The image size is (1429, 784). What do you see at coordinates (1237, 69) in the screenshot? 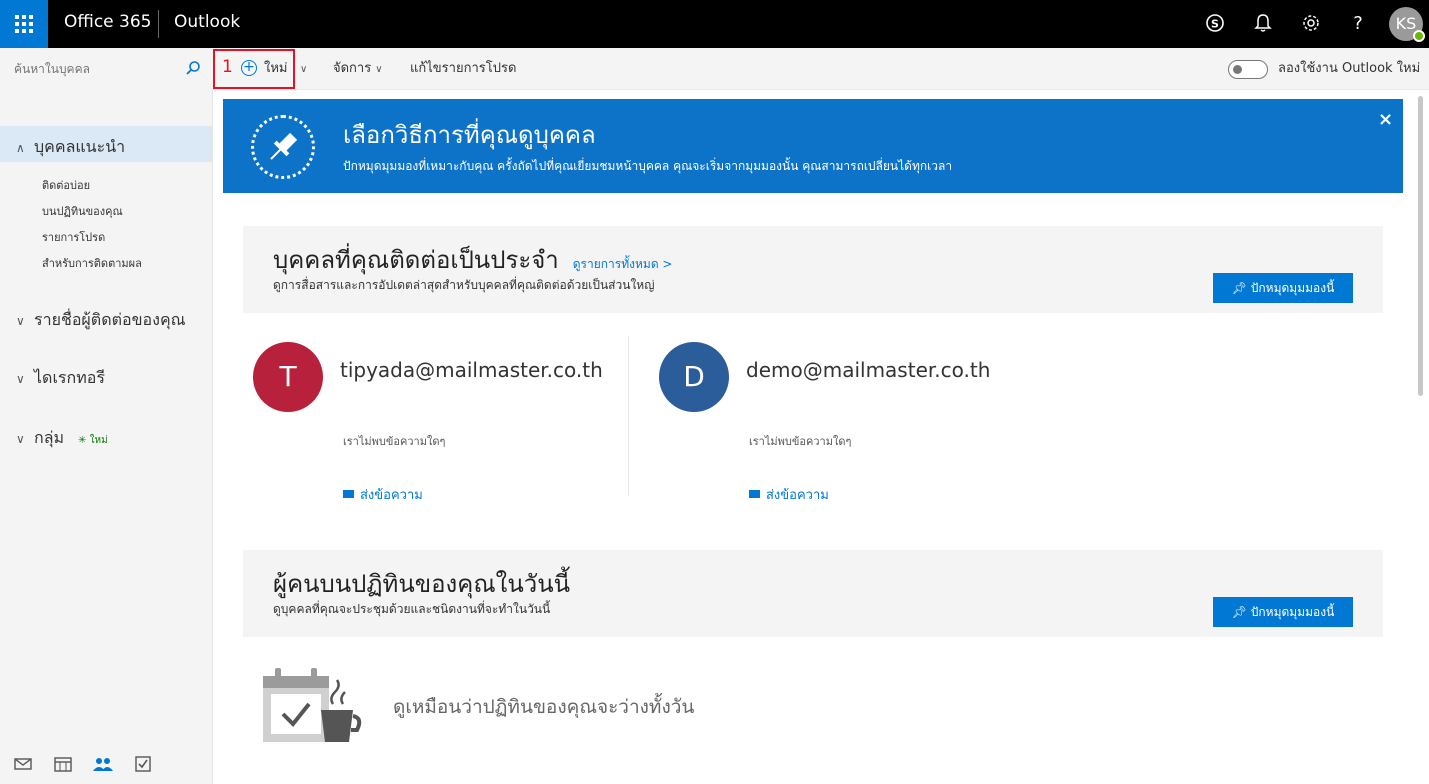
I see `toggle-knob` at bounding box center [1237, 69].